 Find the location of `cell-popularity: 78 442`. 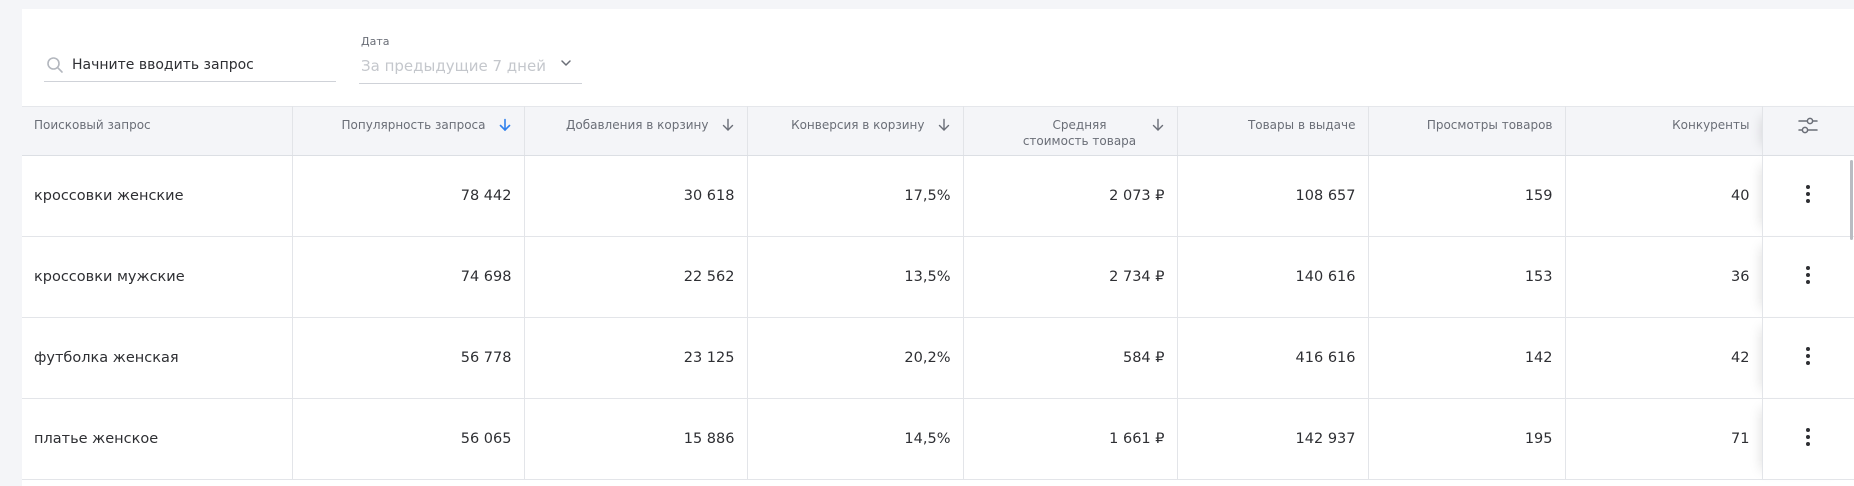

cell-popularity: 78 442 is located at coordinates (408, 196).